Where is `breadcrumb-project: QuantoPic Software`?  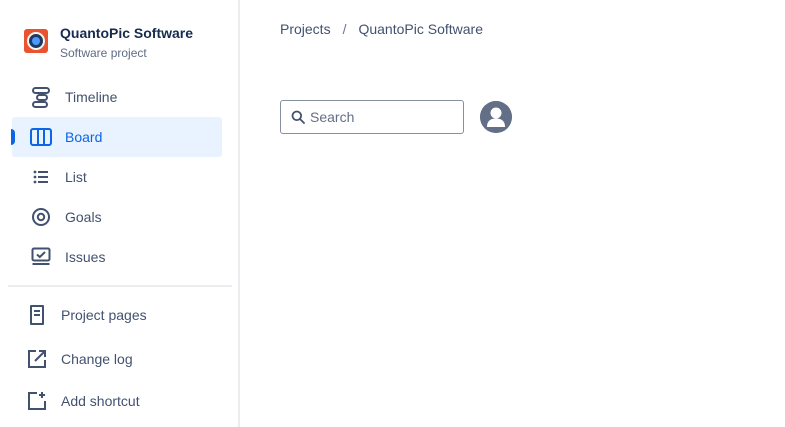 breadcrumb-project: QuantoPic Software is located at coordinates (420, 29).